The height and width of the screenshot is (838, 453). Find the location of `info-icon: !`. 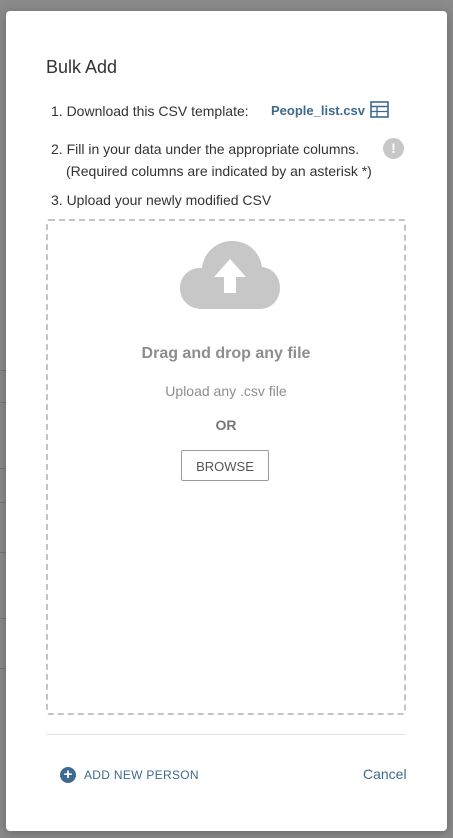

info-icon: ! is located at coordinates (393, 148).